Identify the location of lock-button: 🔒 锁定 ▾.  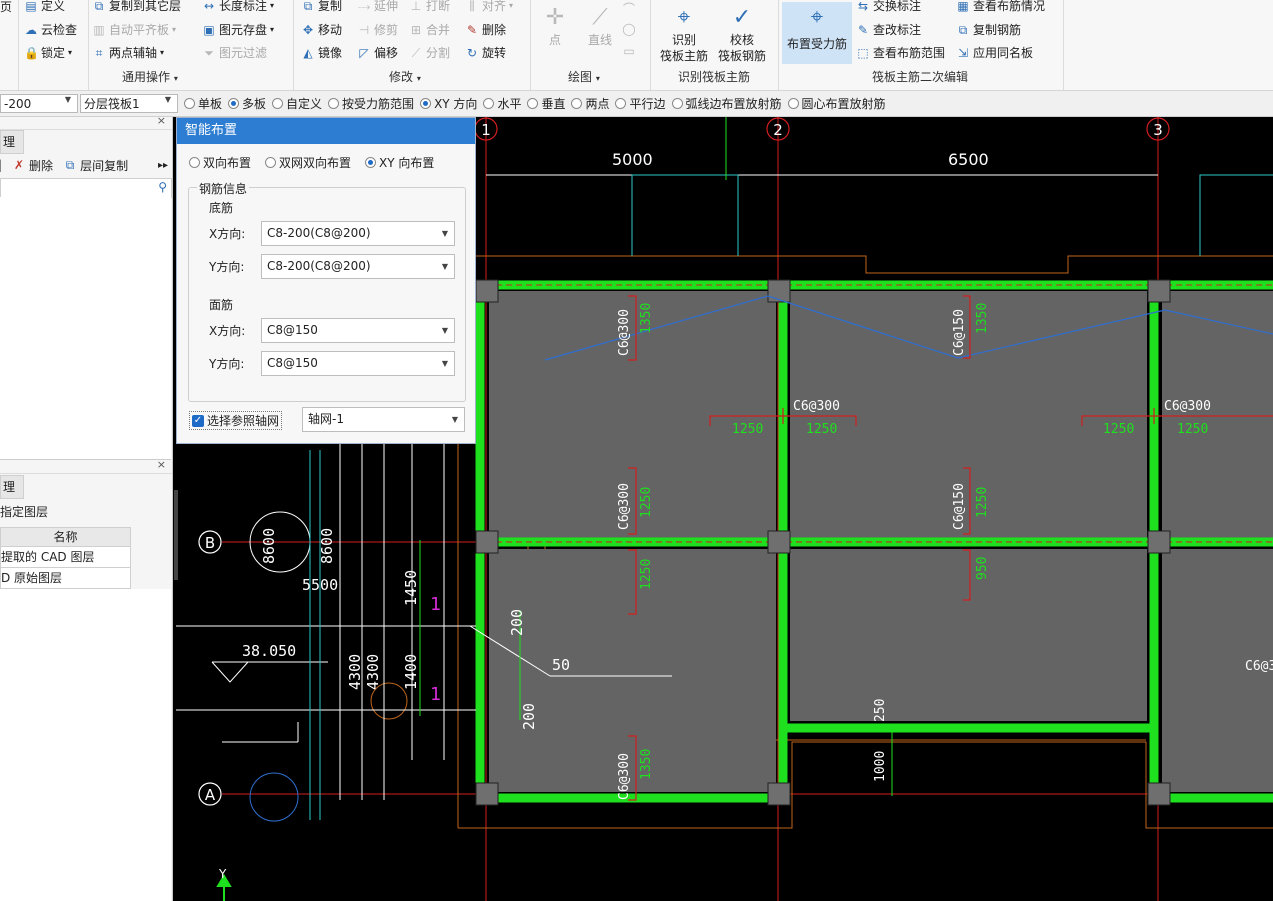
(48, 52).